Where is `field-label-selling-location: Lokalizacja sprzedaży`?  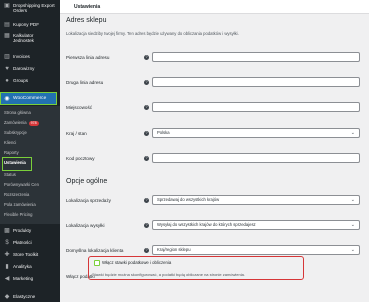
field-label-selling-location: Lokalizacja sprzedaży is located at coordinates (88, 200).